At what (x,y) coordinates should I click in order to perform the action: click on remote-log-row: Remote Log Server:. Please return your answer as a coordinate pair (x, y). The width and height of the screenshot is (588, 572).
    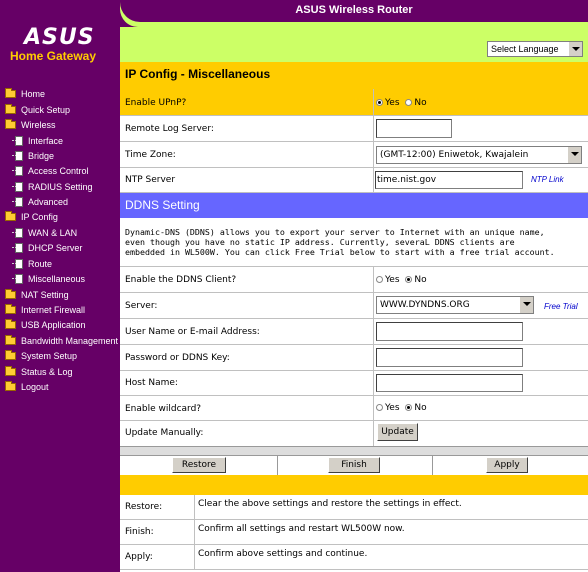
    Looking at the image, I should click on (354, 129).